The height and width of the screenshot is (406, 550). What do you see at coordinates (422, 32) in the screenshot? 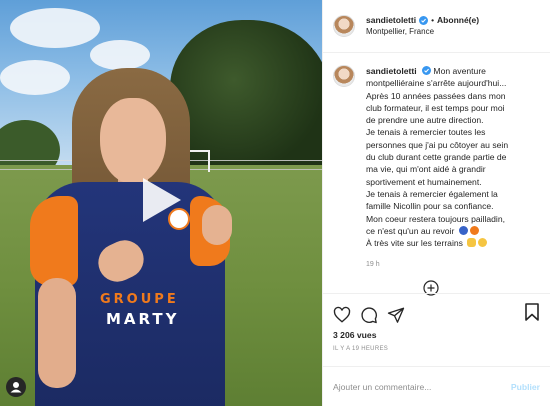
I see `location-link: Montpellier, France` at bounding box center [422, 32].